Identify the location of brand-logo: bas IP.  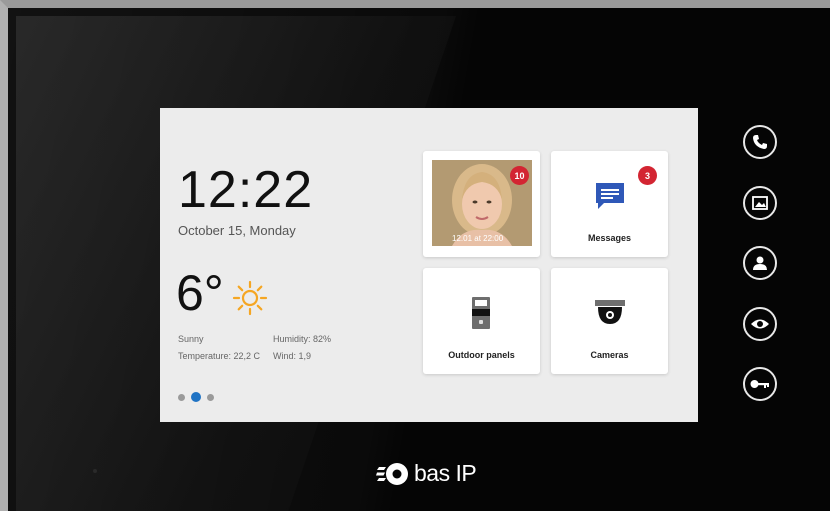
(426, 473).